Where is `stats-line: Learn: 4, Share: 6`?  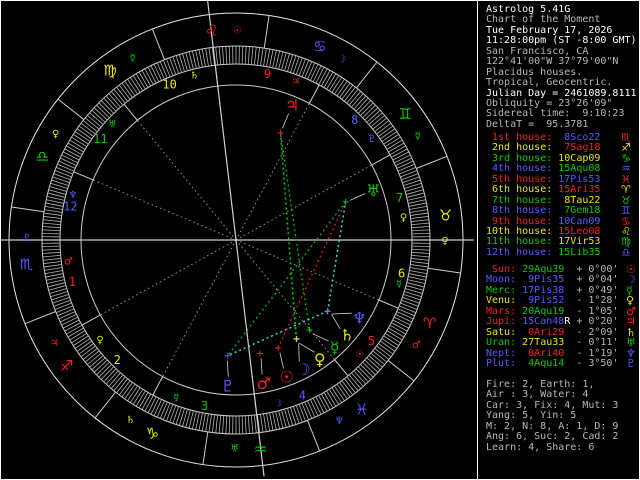
stats-line: Learn: 4, Share: 6 is located at coordinates (540, 447).